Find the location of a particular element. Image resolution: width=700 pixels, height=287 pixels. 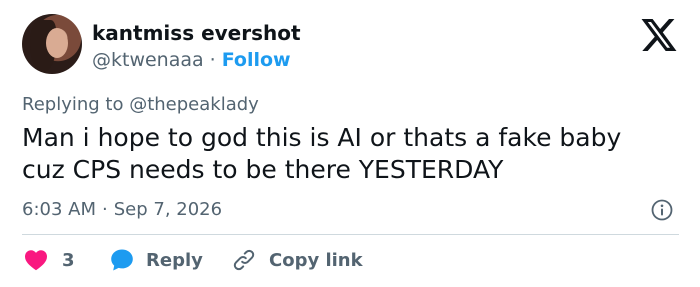

copy-link-button: Copy link is located at coordinates (297, 260).